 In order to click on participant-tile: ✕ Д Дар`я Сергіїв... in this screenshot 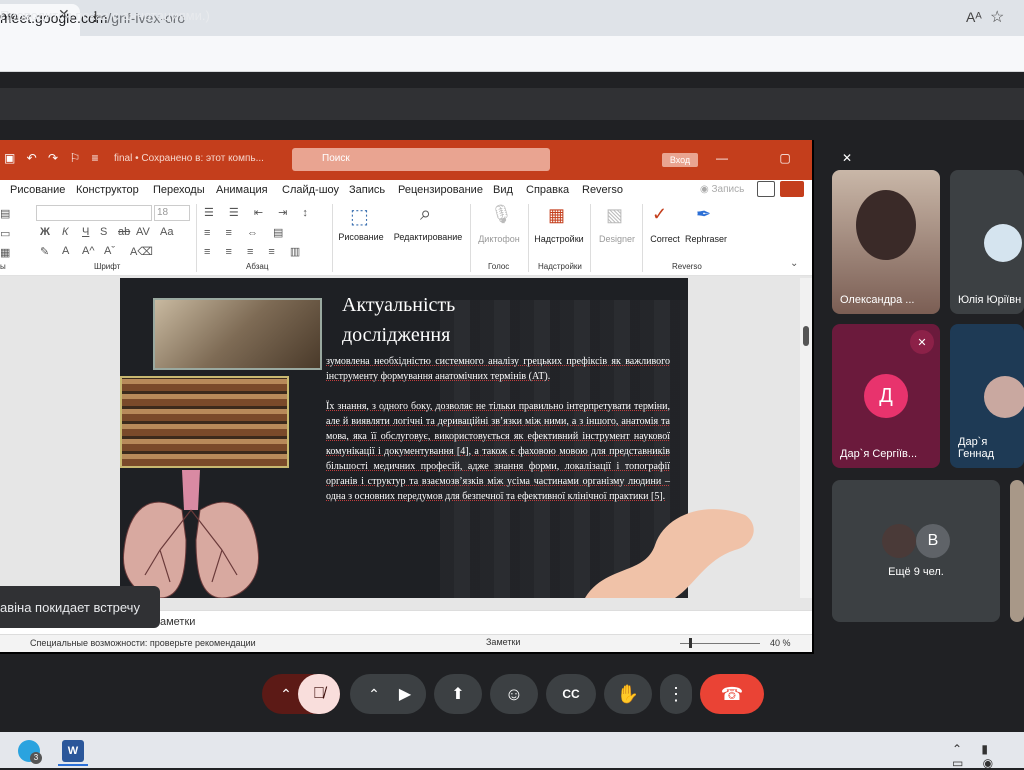, I will do `click(886, 396)`.